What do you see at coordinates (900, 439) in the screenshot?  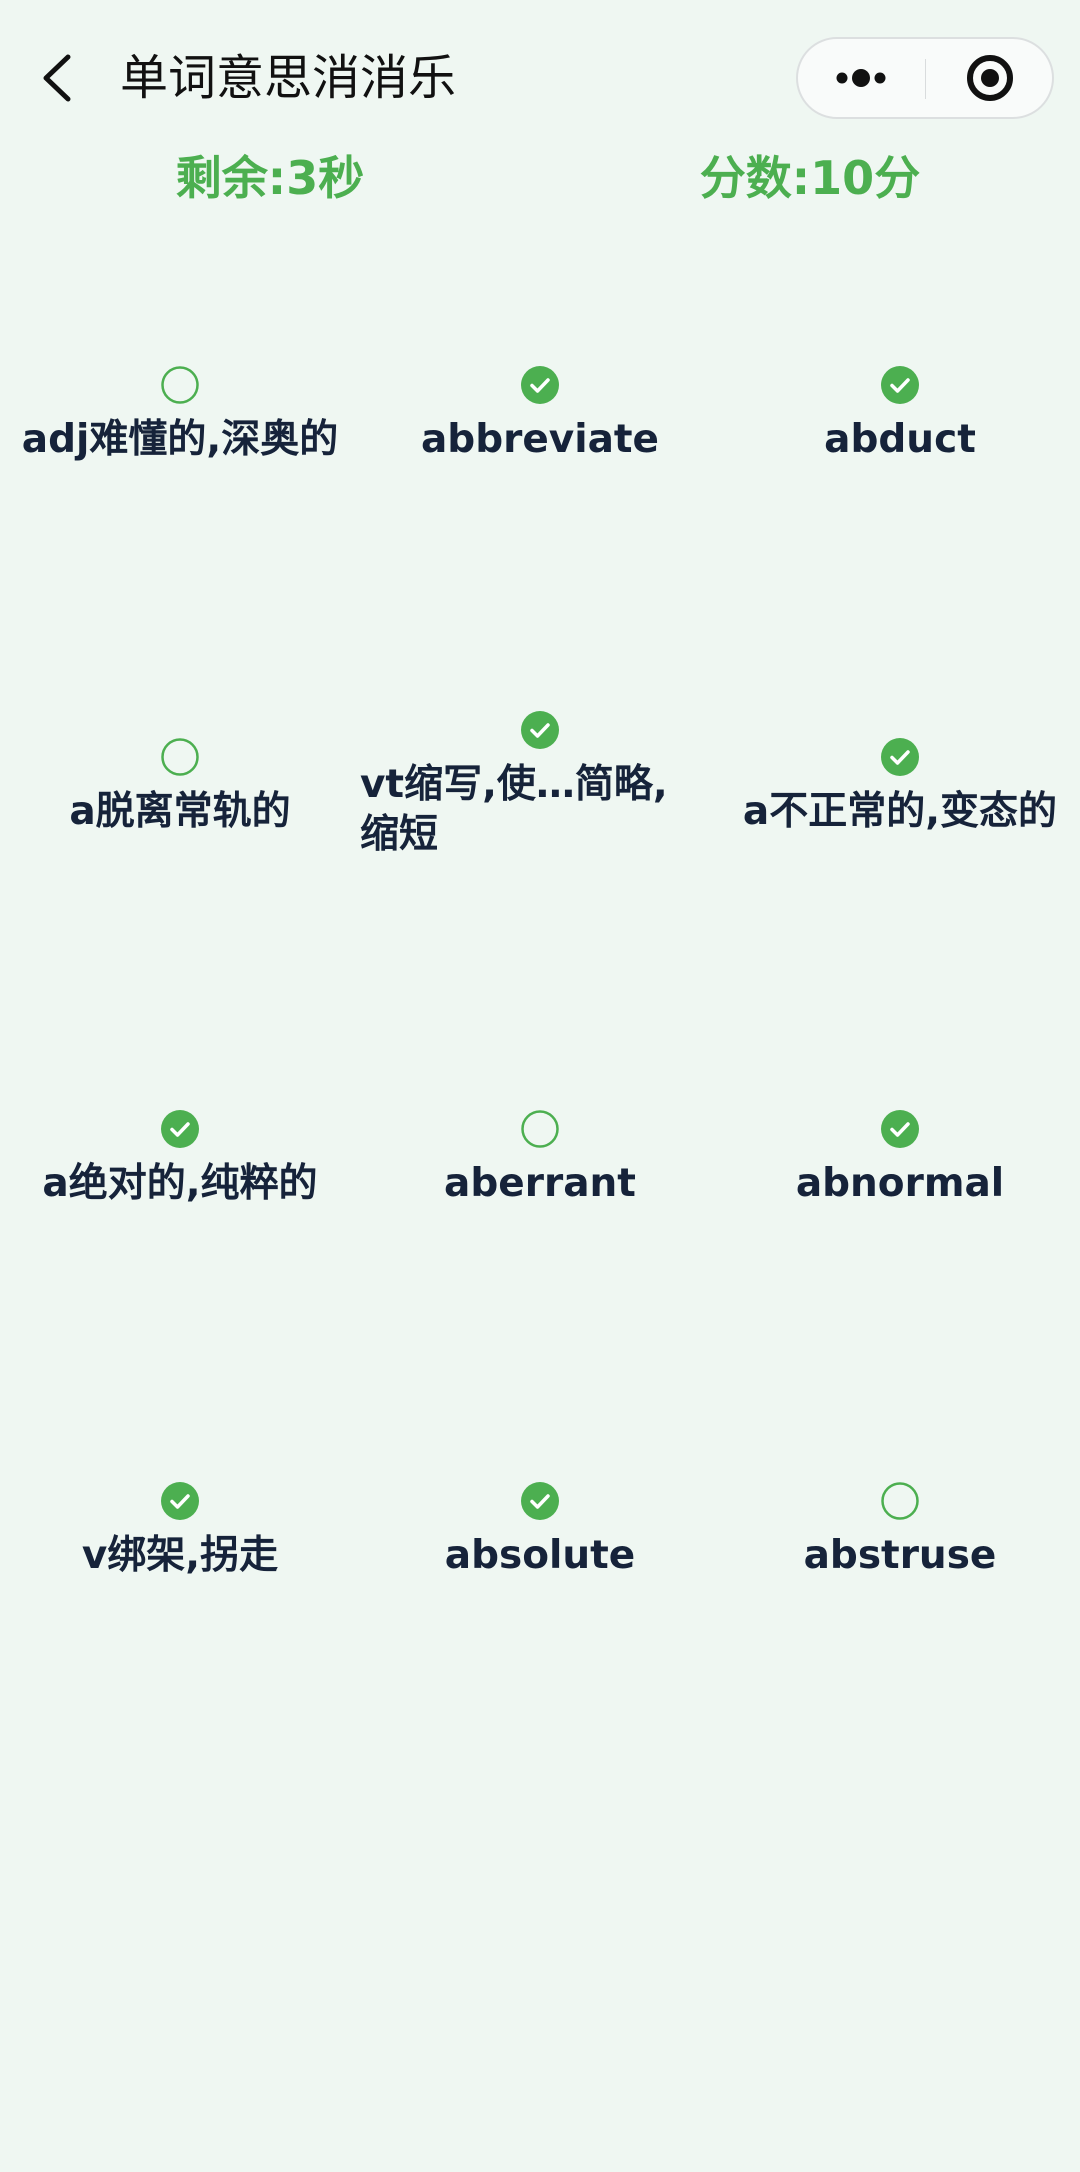 I see `word-label: abduct` at bounding box center [900, 439].